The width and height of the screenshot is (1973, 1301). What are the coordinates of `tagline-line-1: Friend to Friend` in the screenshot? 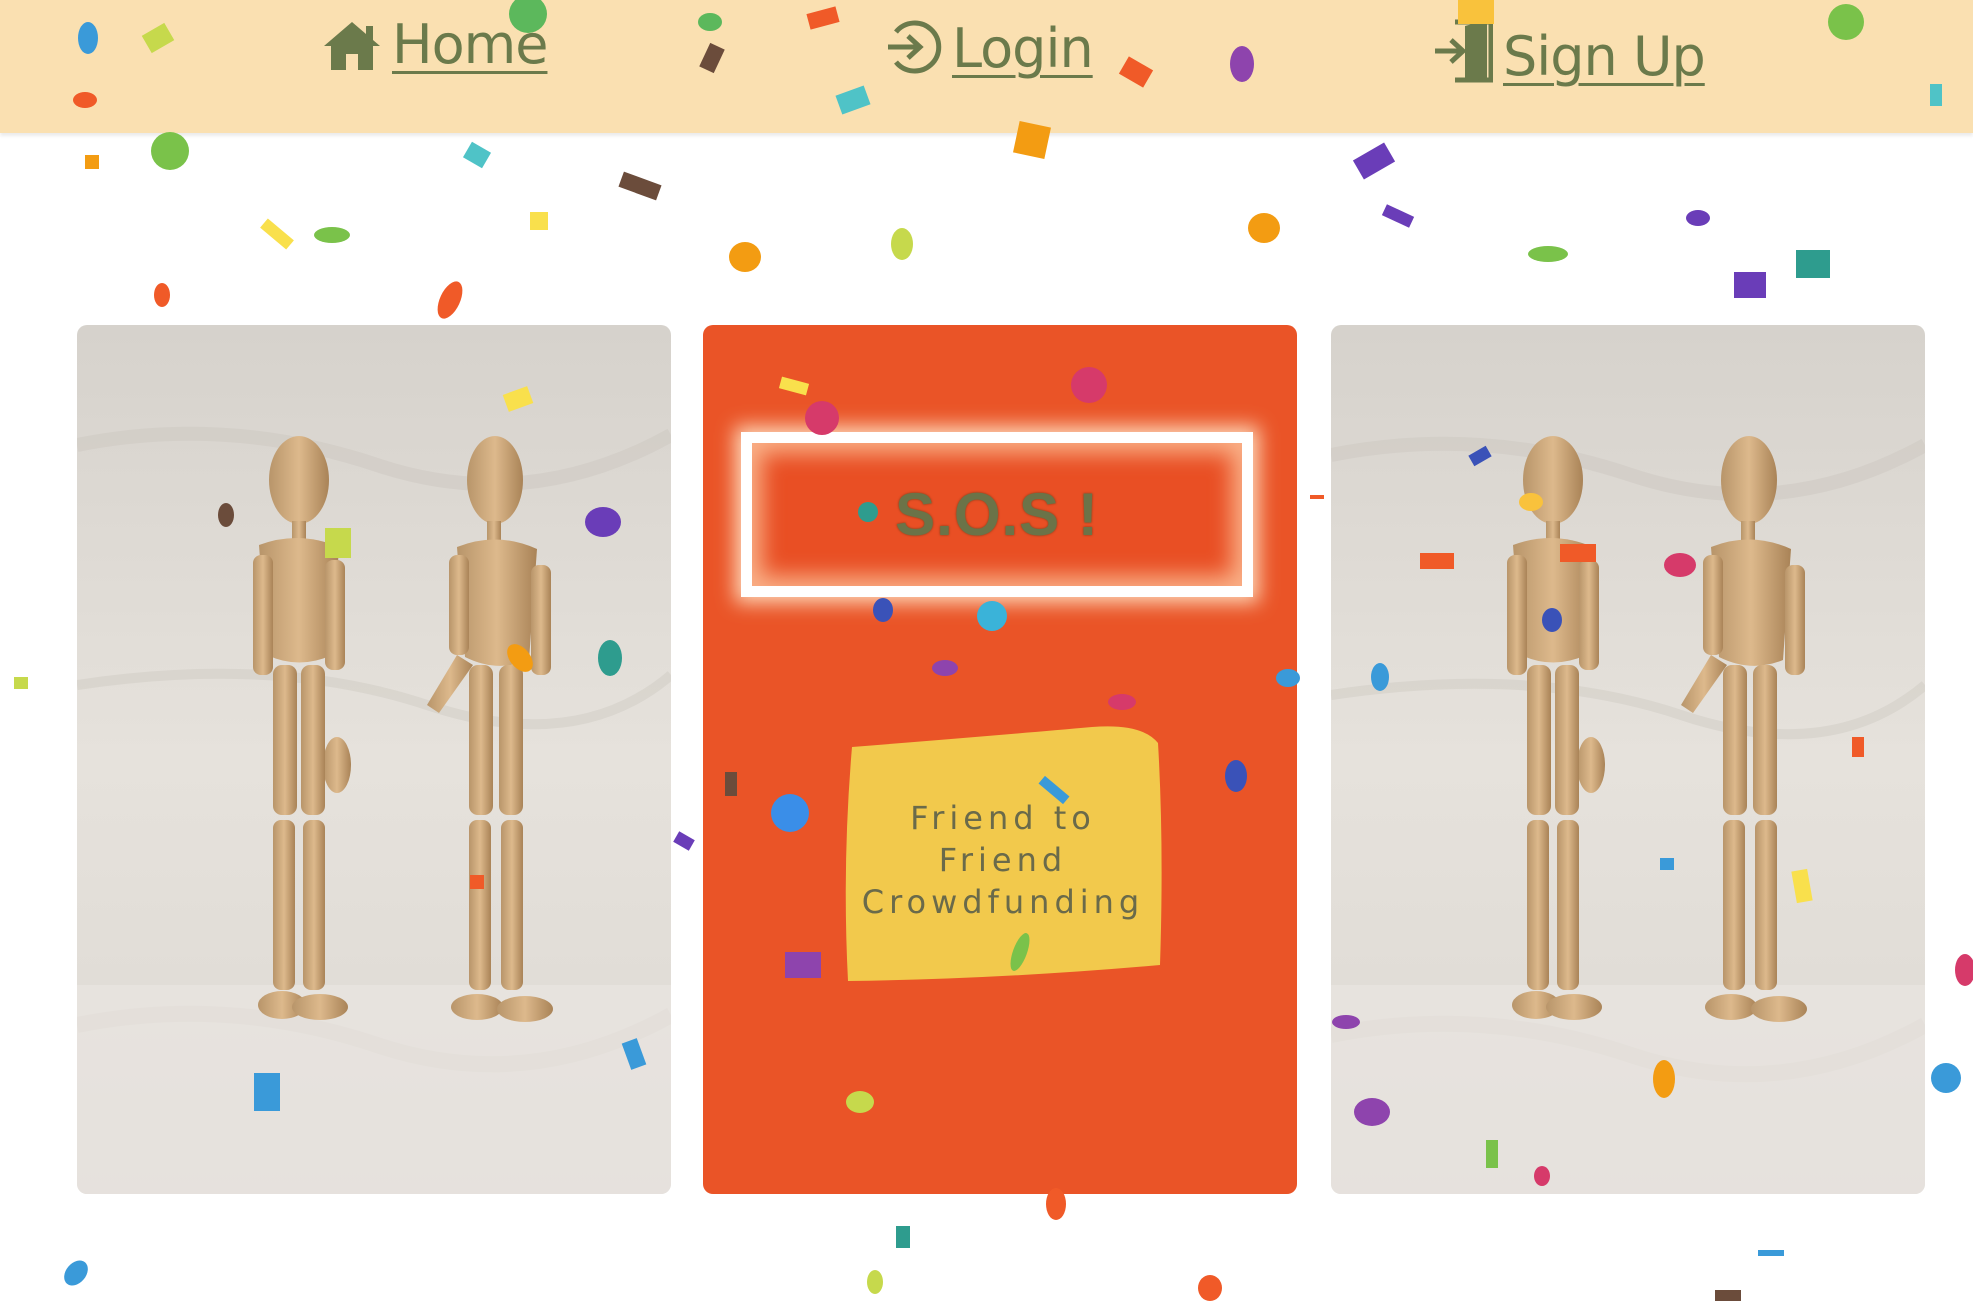 It's located at (1003, 839).